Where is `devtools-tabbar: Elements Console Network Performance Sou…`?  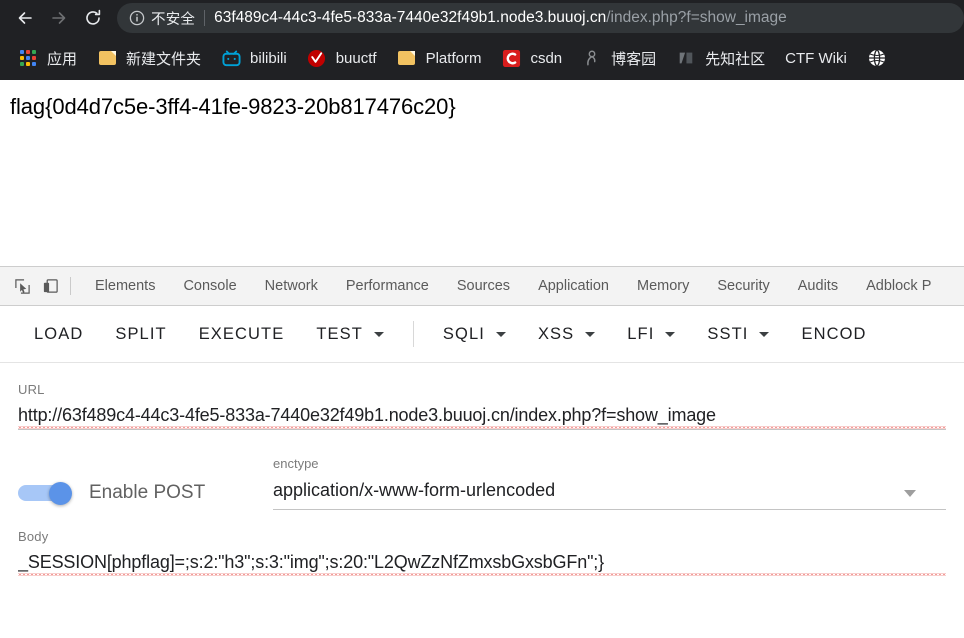 devtools-tabbar: Elements Console Network Performance Sou… is located at coordinates (482, 286).